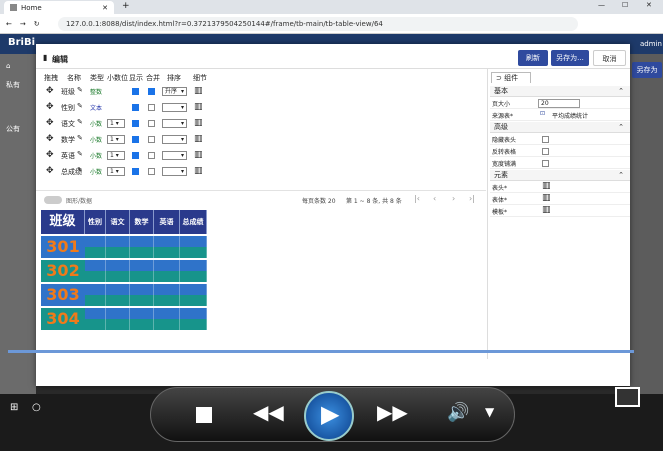 The image size is (663, 451). Describe the element at coordinates (392, 412) in the screenshot. I see `forward-button: ▶▶` at that location.